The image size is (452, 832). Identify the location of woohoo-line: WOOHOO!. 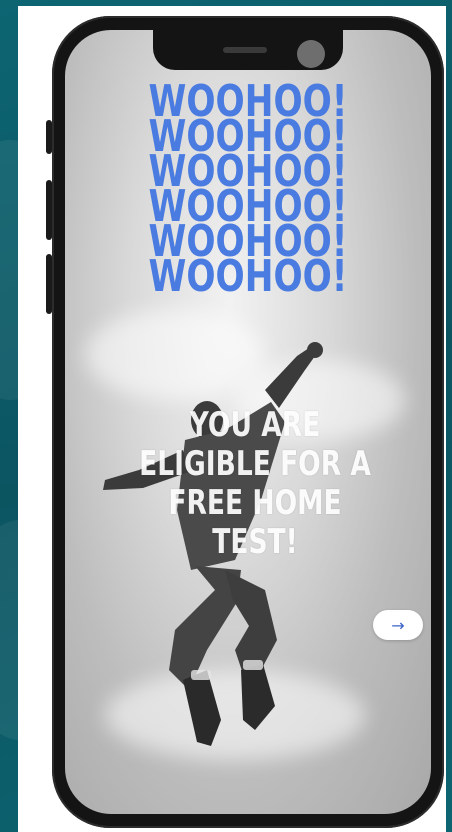
(248, 276).